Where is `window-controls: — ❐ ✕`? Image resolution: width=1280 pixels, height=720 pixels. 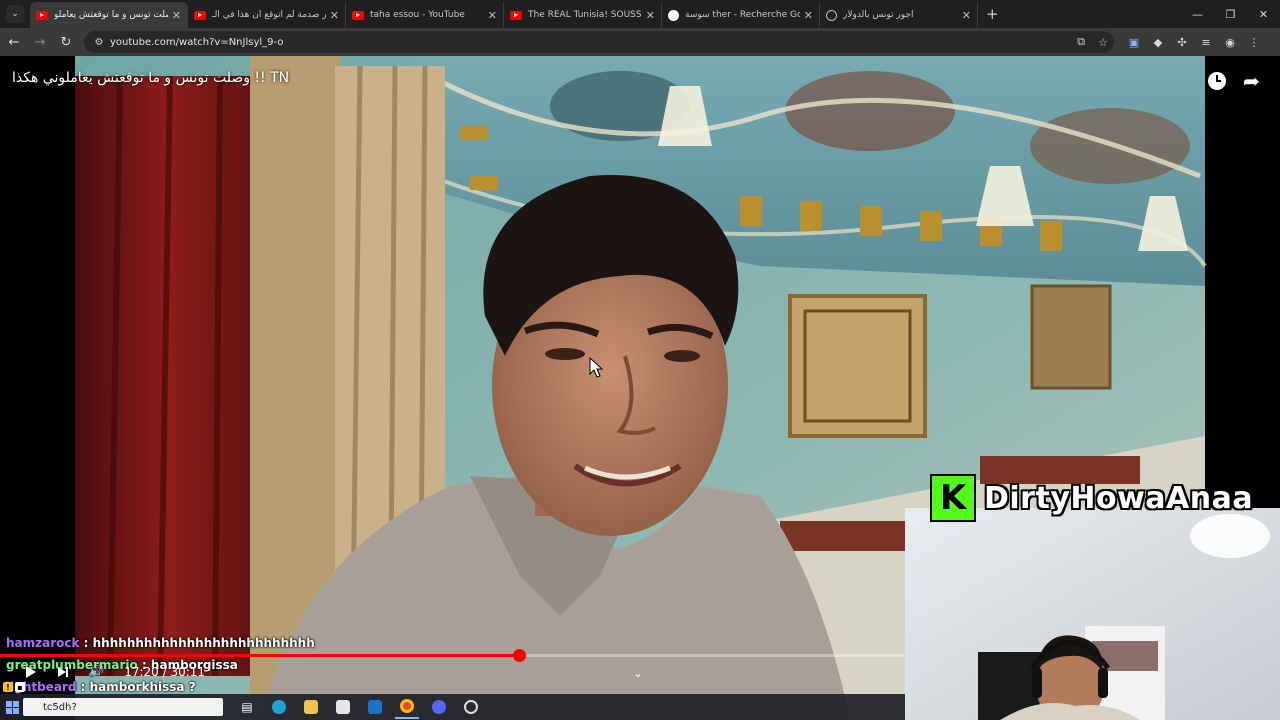 window-controls: — ❐ ✕ is located at coordinates (1230, 14).